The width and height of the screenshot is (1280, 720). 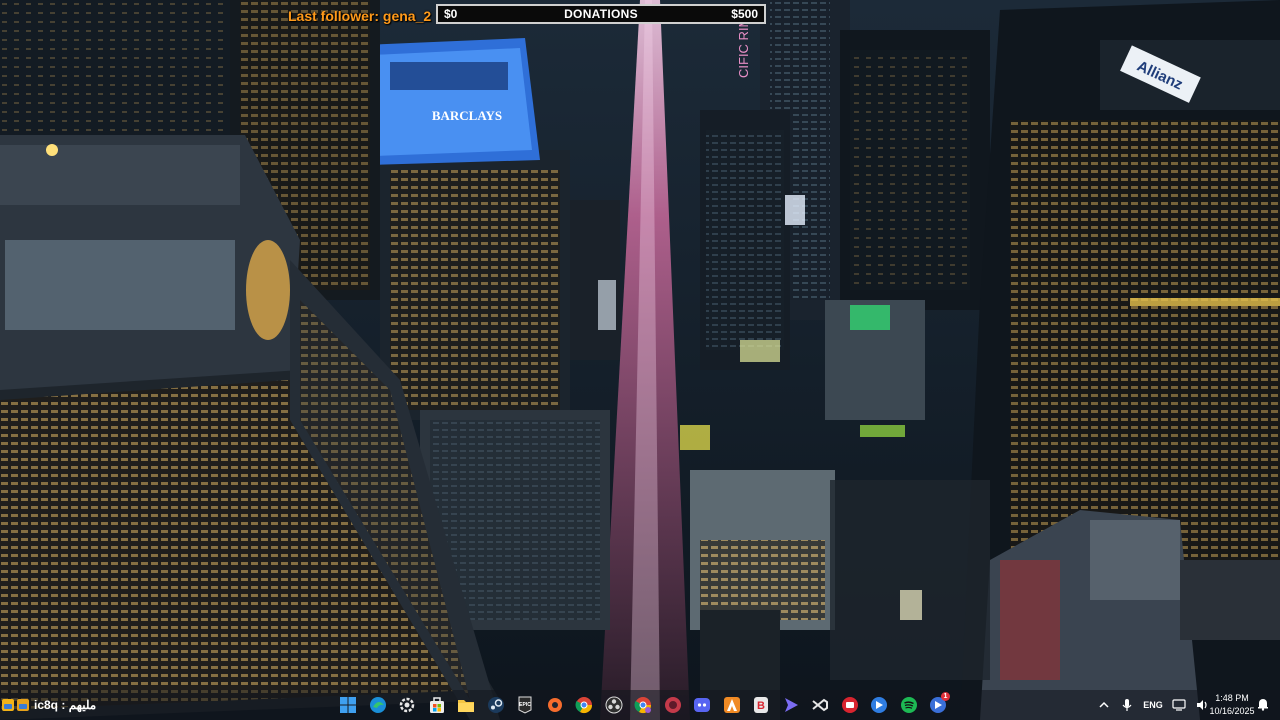 What do you see at coordinates (555, 705) in the screenshot?
I see `origin-icon` at bounding box center [555, 705].